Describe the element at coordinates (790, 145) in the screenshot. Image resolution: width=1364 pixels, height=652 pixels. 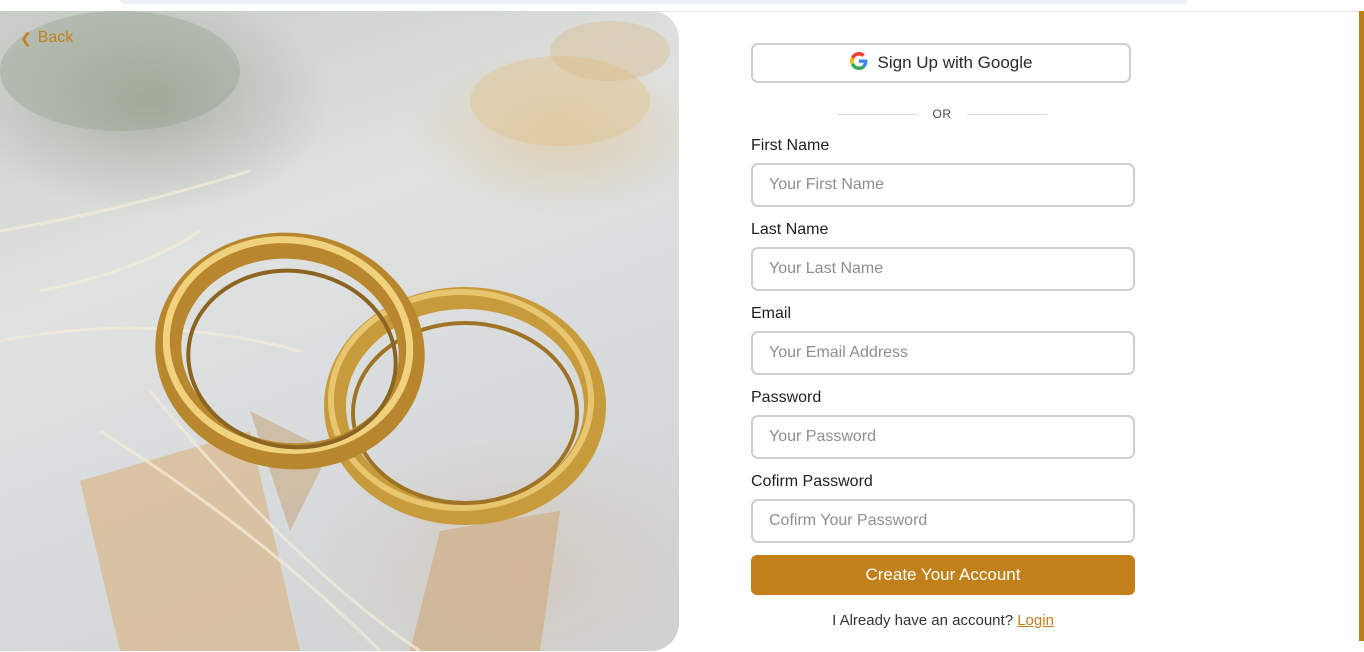
I see `first-name-label: First Name` at that location.